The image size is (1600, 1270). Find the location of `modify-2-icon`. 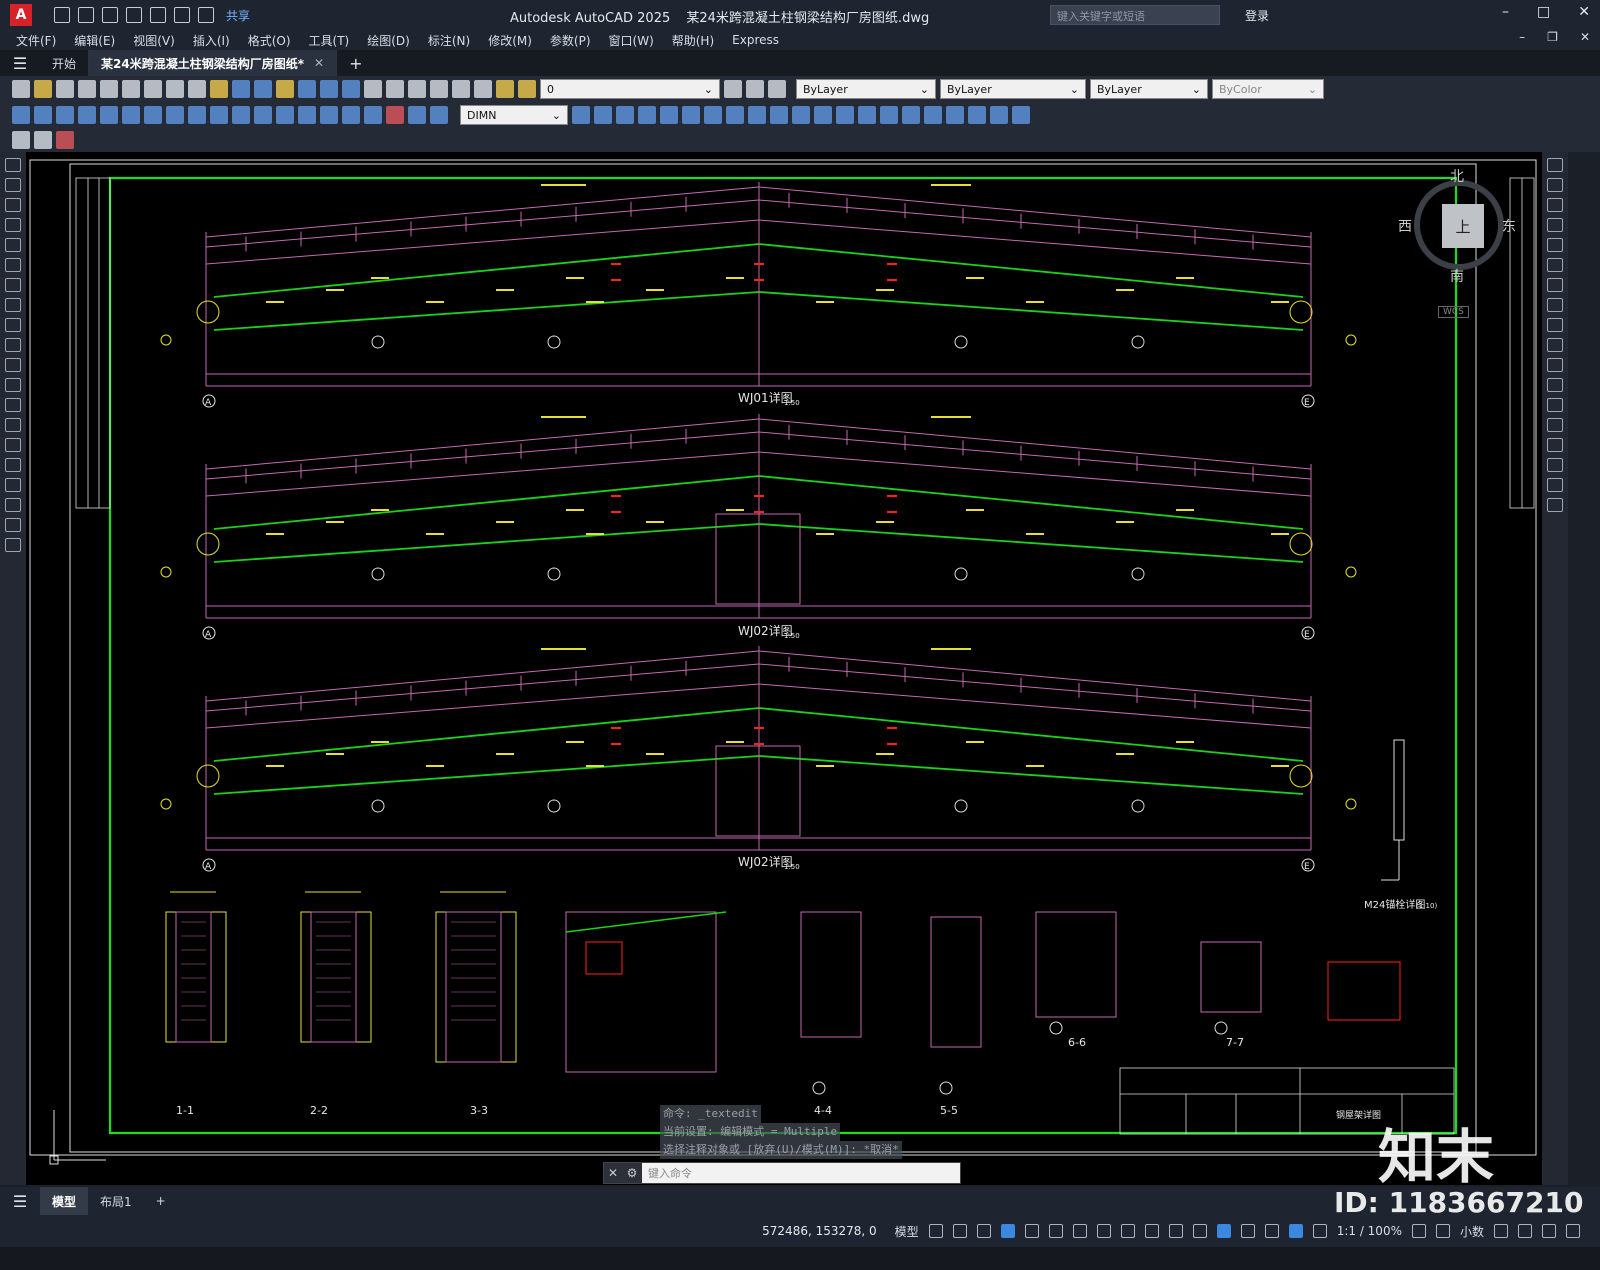

modify-2-icon is located at coordinates (625, 115).